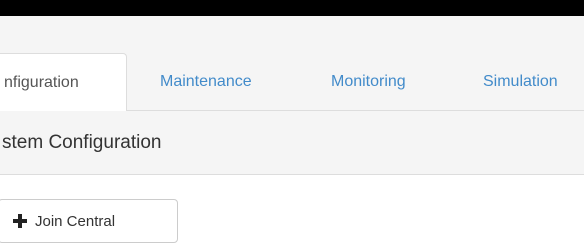 This screenshot has width=584, height=243. Describe the element at coordinates (41, 82) in the screenshot. I see `tab-label: nfiguration` at that location.